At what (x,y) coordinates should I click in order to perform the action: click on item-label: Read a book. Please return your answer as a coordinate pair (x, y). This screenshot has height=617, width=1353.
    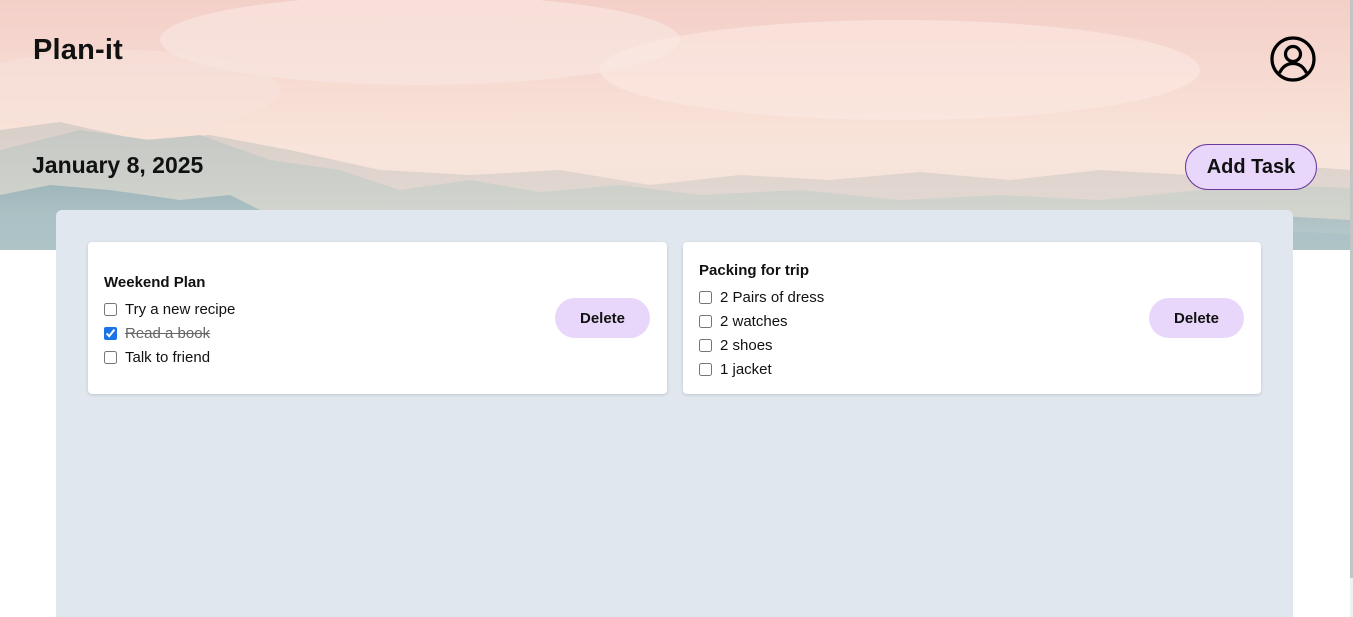
    Looking at the image, I should click on (168, 333).